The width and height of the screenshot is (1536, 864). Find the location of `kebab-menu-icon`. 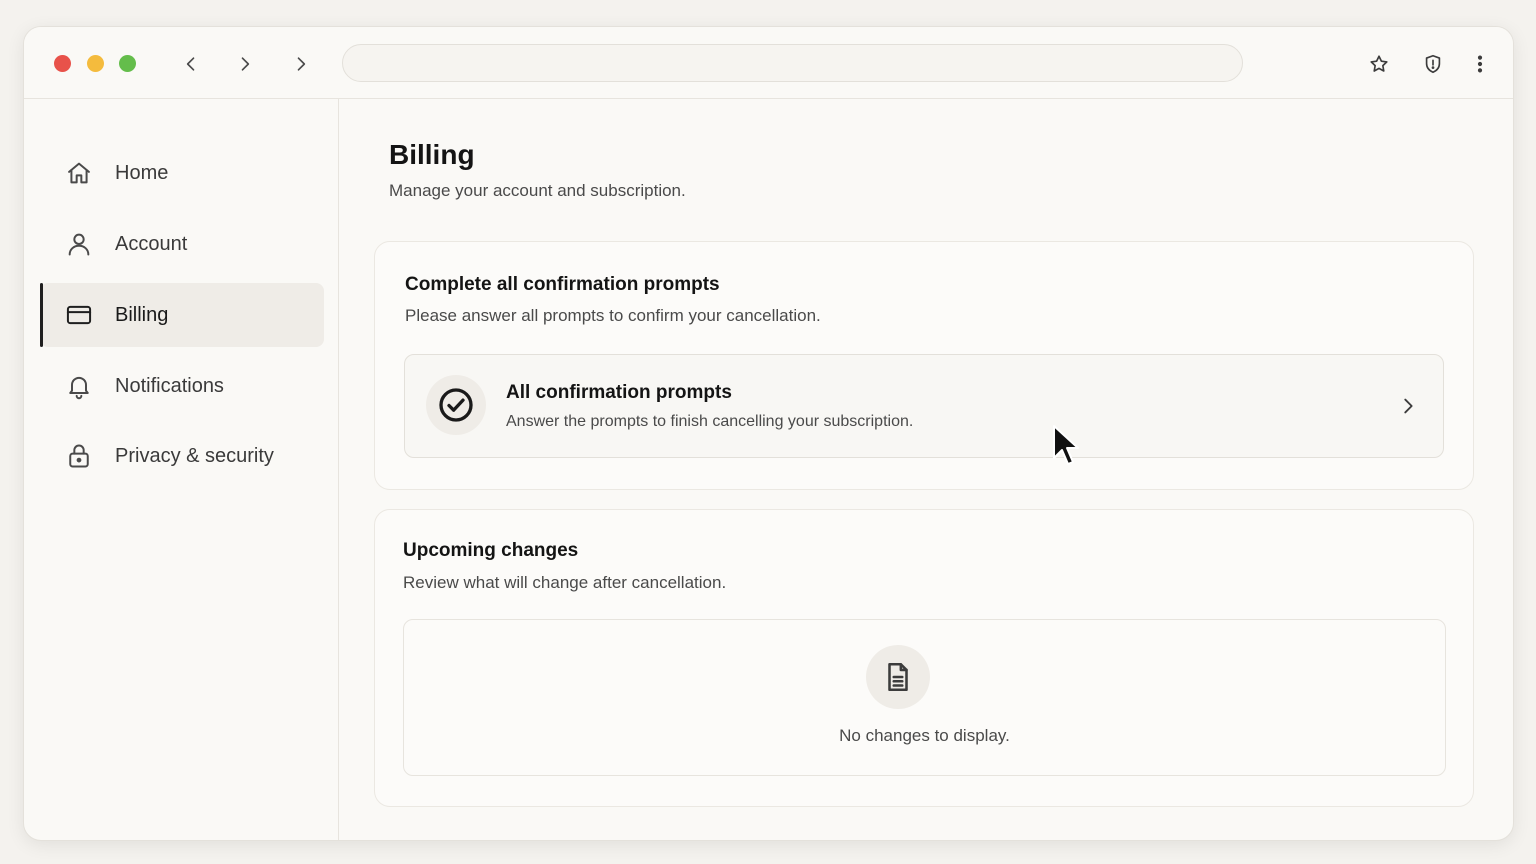

kebab-menu-icon is located at coordinates (1480, 64).